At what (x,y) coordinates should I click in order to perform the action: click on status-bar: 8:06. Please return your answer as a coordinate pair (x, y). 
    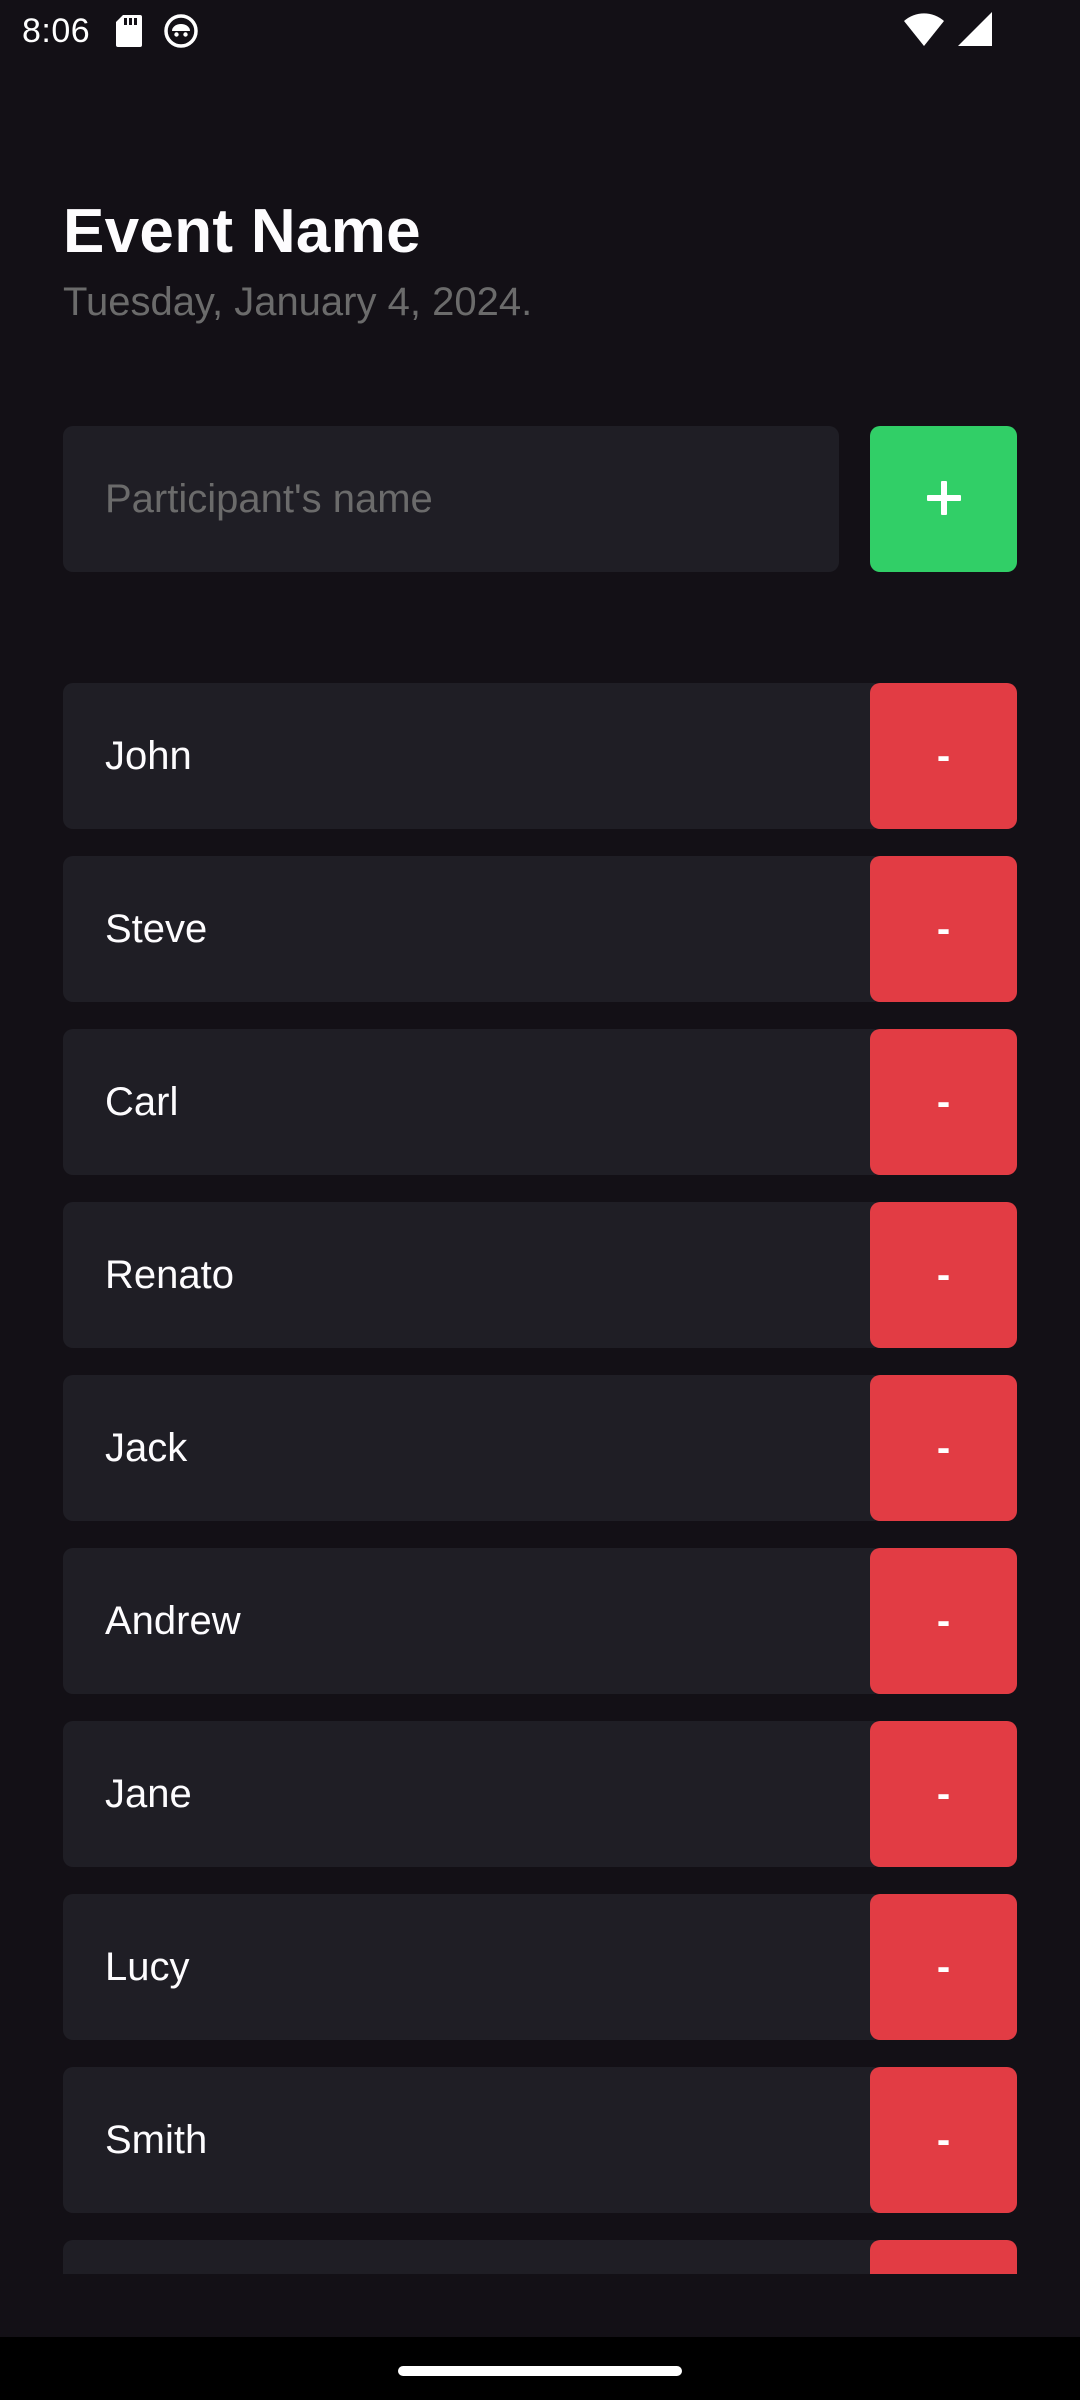
    Looking at the image, I should click on (540, 31).